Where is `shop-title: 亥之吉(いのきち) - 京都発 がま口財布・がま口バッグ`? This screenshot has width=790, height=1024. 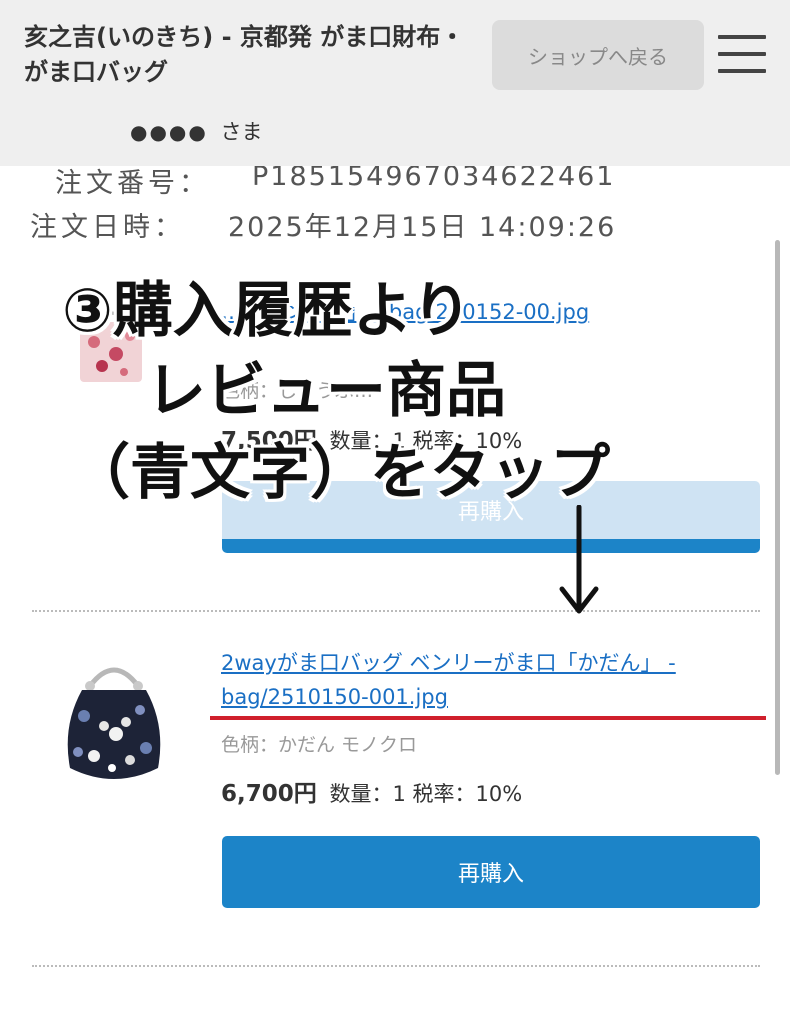 shop-title: 亥之吉(いのきち) - 京都発 がま口財布・がま口バッグ is located at coordinates (249, 55).